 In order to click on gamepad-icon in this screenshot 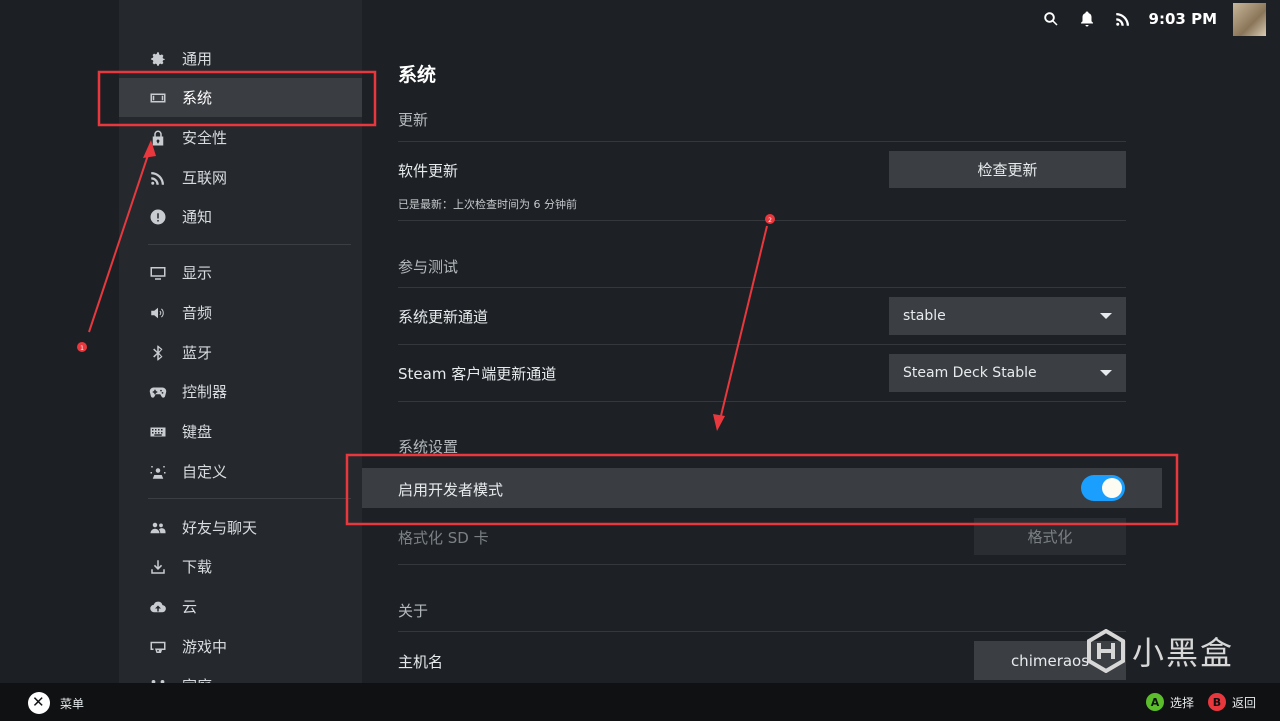, I will do `click(158, 392)`.